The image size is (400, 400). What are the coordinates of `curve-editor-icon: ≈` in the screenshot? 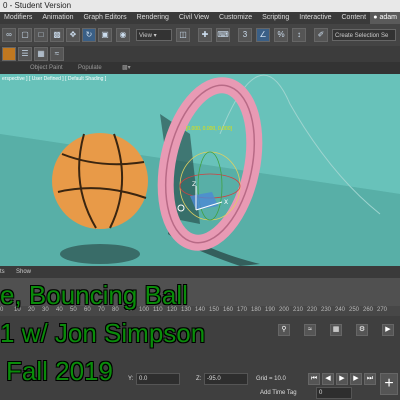 It's located at (57, 54).